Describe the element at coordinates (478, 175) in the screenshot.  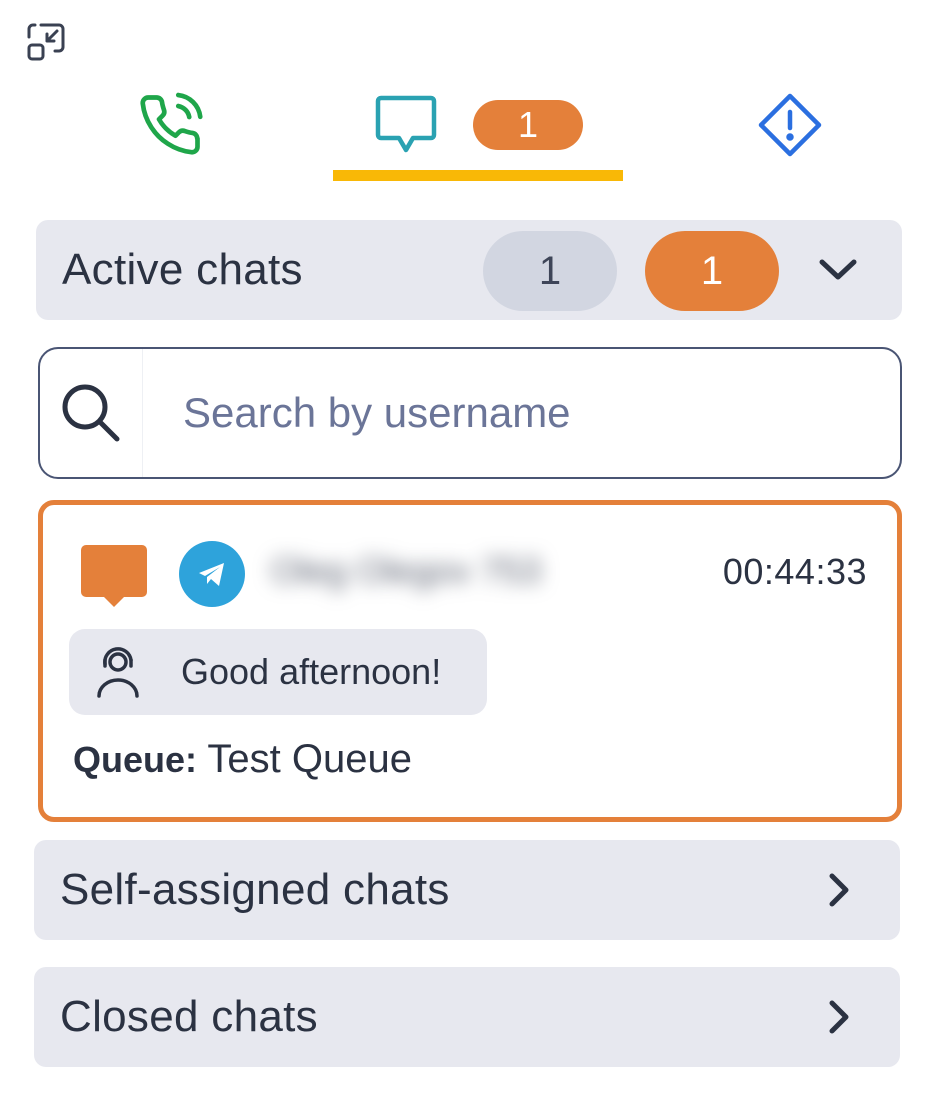
I see `active-tab-indicator` at that location.